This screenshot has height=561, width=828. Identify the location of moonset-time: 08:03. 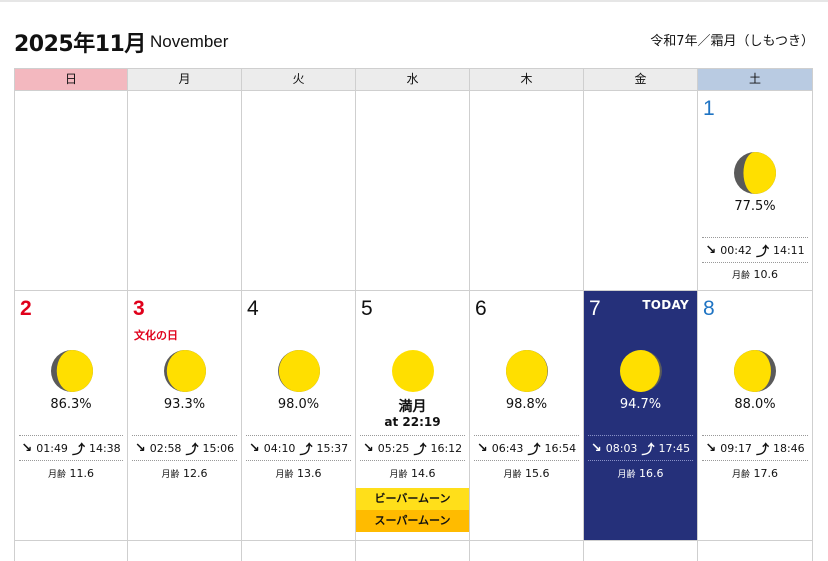
(621, 448).